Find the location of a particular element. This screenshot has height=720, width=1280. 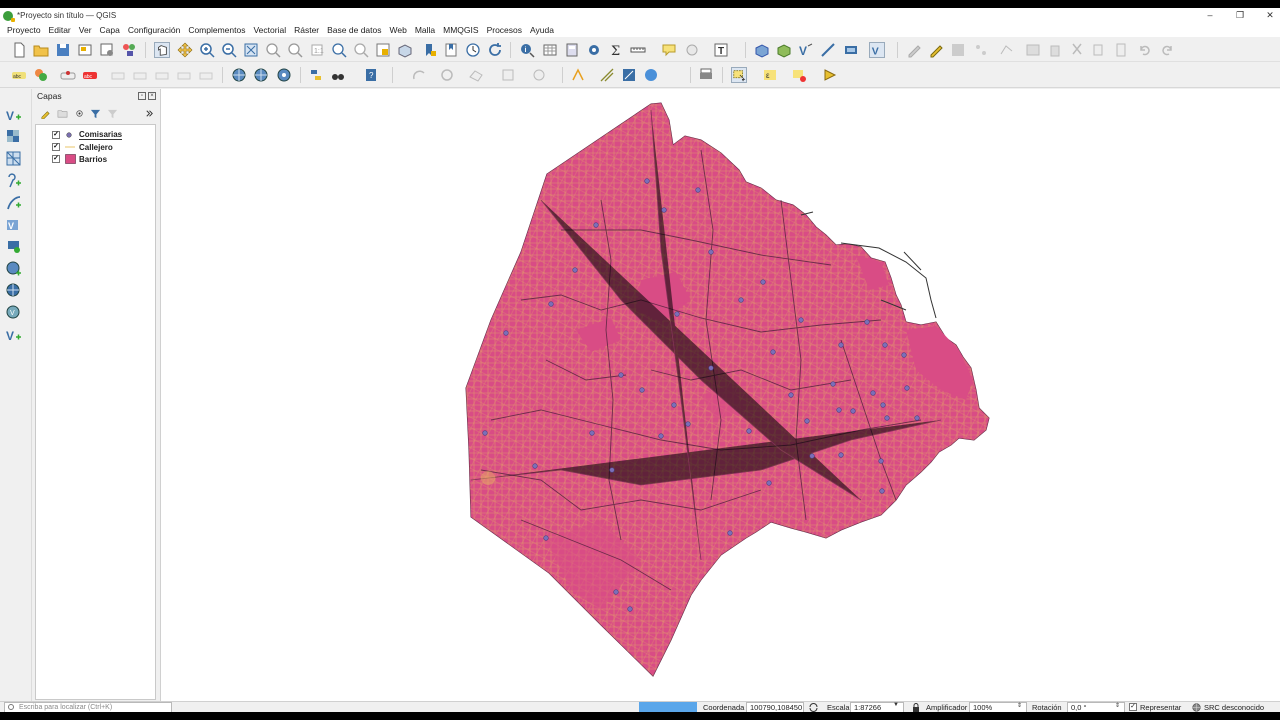

menu-capa: Capa is located at coordinates (110, 30).